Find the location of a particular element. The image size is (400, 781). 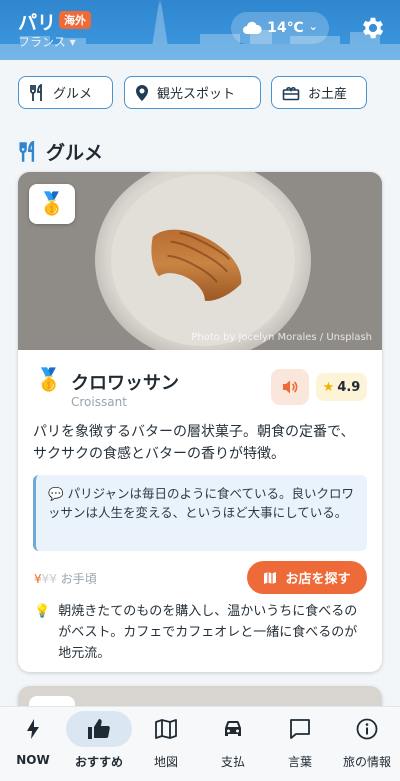

nav-label: NOW is located at coordinates (33, 760).